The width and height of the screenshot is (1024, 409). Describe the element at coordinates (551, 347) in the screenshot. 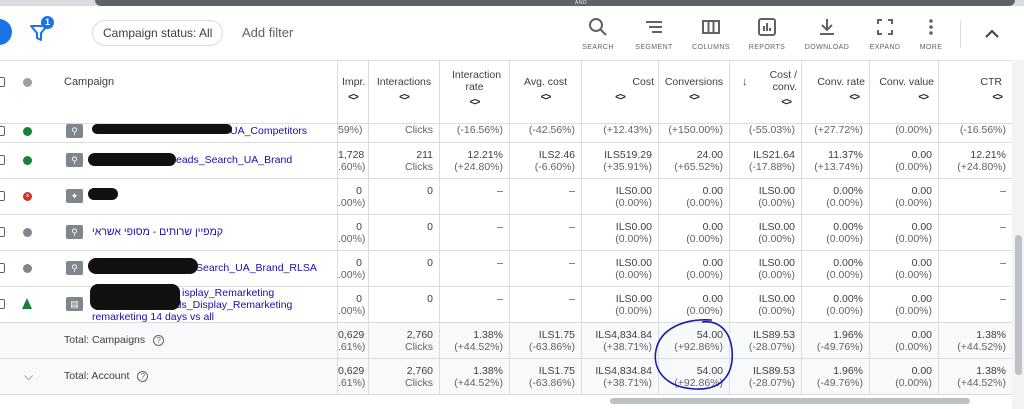

I see `metric-change: (-63.86%)` at that location.